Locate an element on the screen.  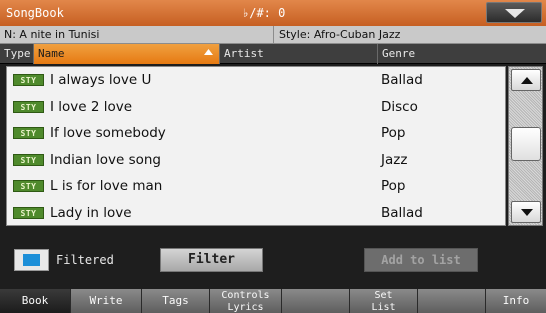
column-header: Type Name Artist Genre is located at coordinates (273, 54).